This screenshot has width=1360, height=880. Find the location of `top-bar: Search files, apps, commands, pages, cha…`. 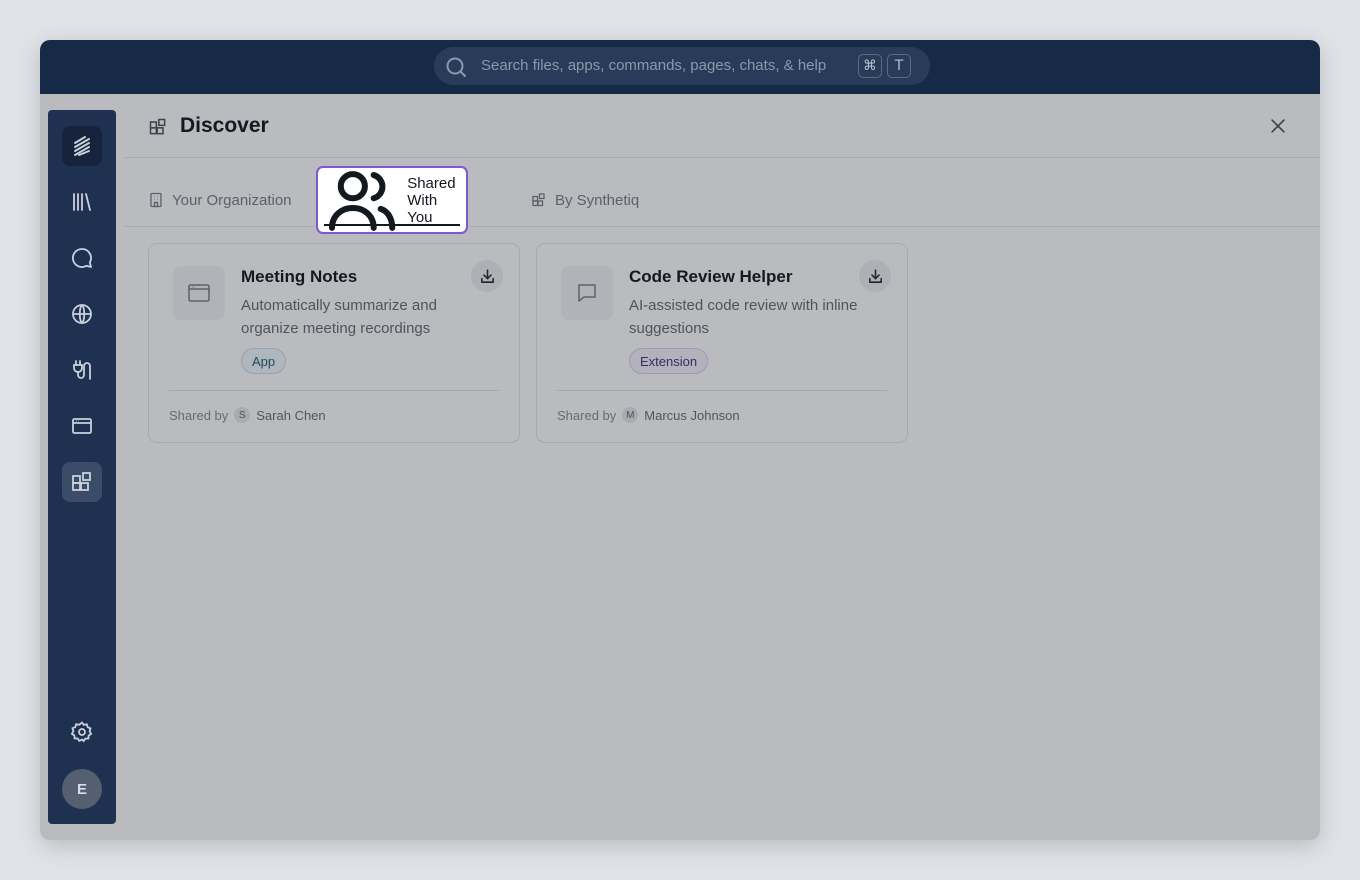

top-bar: Search files, apps, commands, pages, cha… is located at coordinates (680, 67).